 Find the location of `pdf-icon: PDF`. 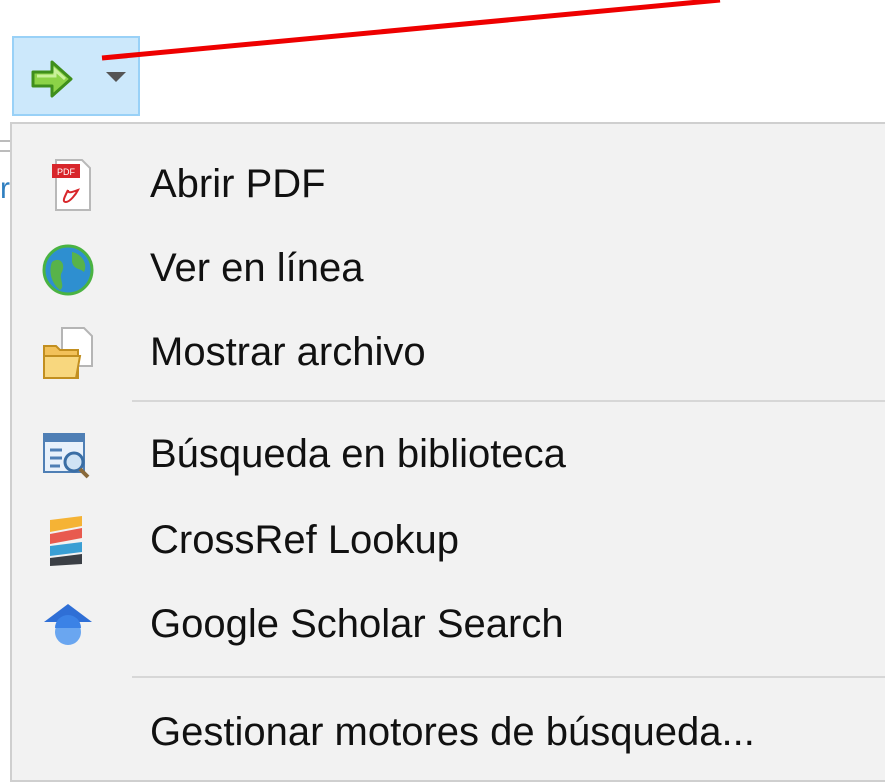

pdf-icon: PDF is located at coordinates (71, 185).